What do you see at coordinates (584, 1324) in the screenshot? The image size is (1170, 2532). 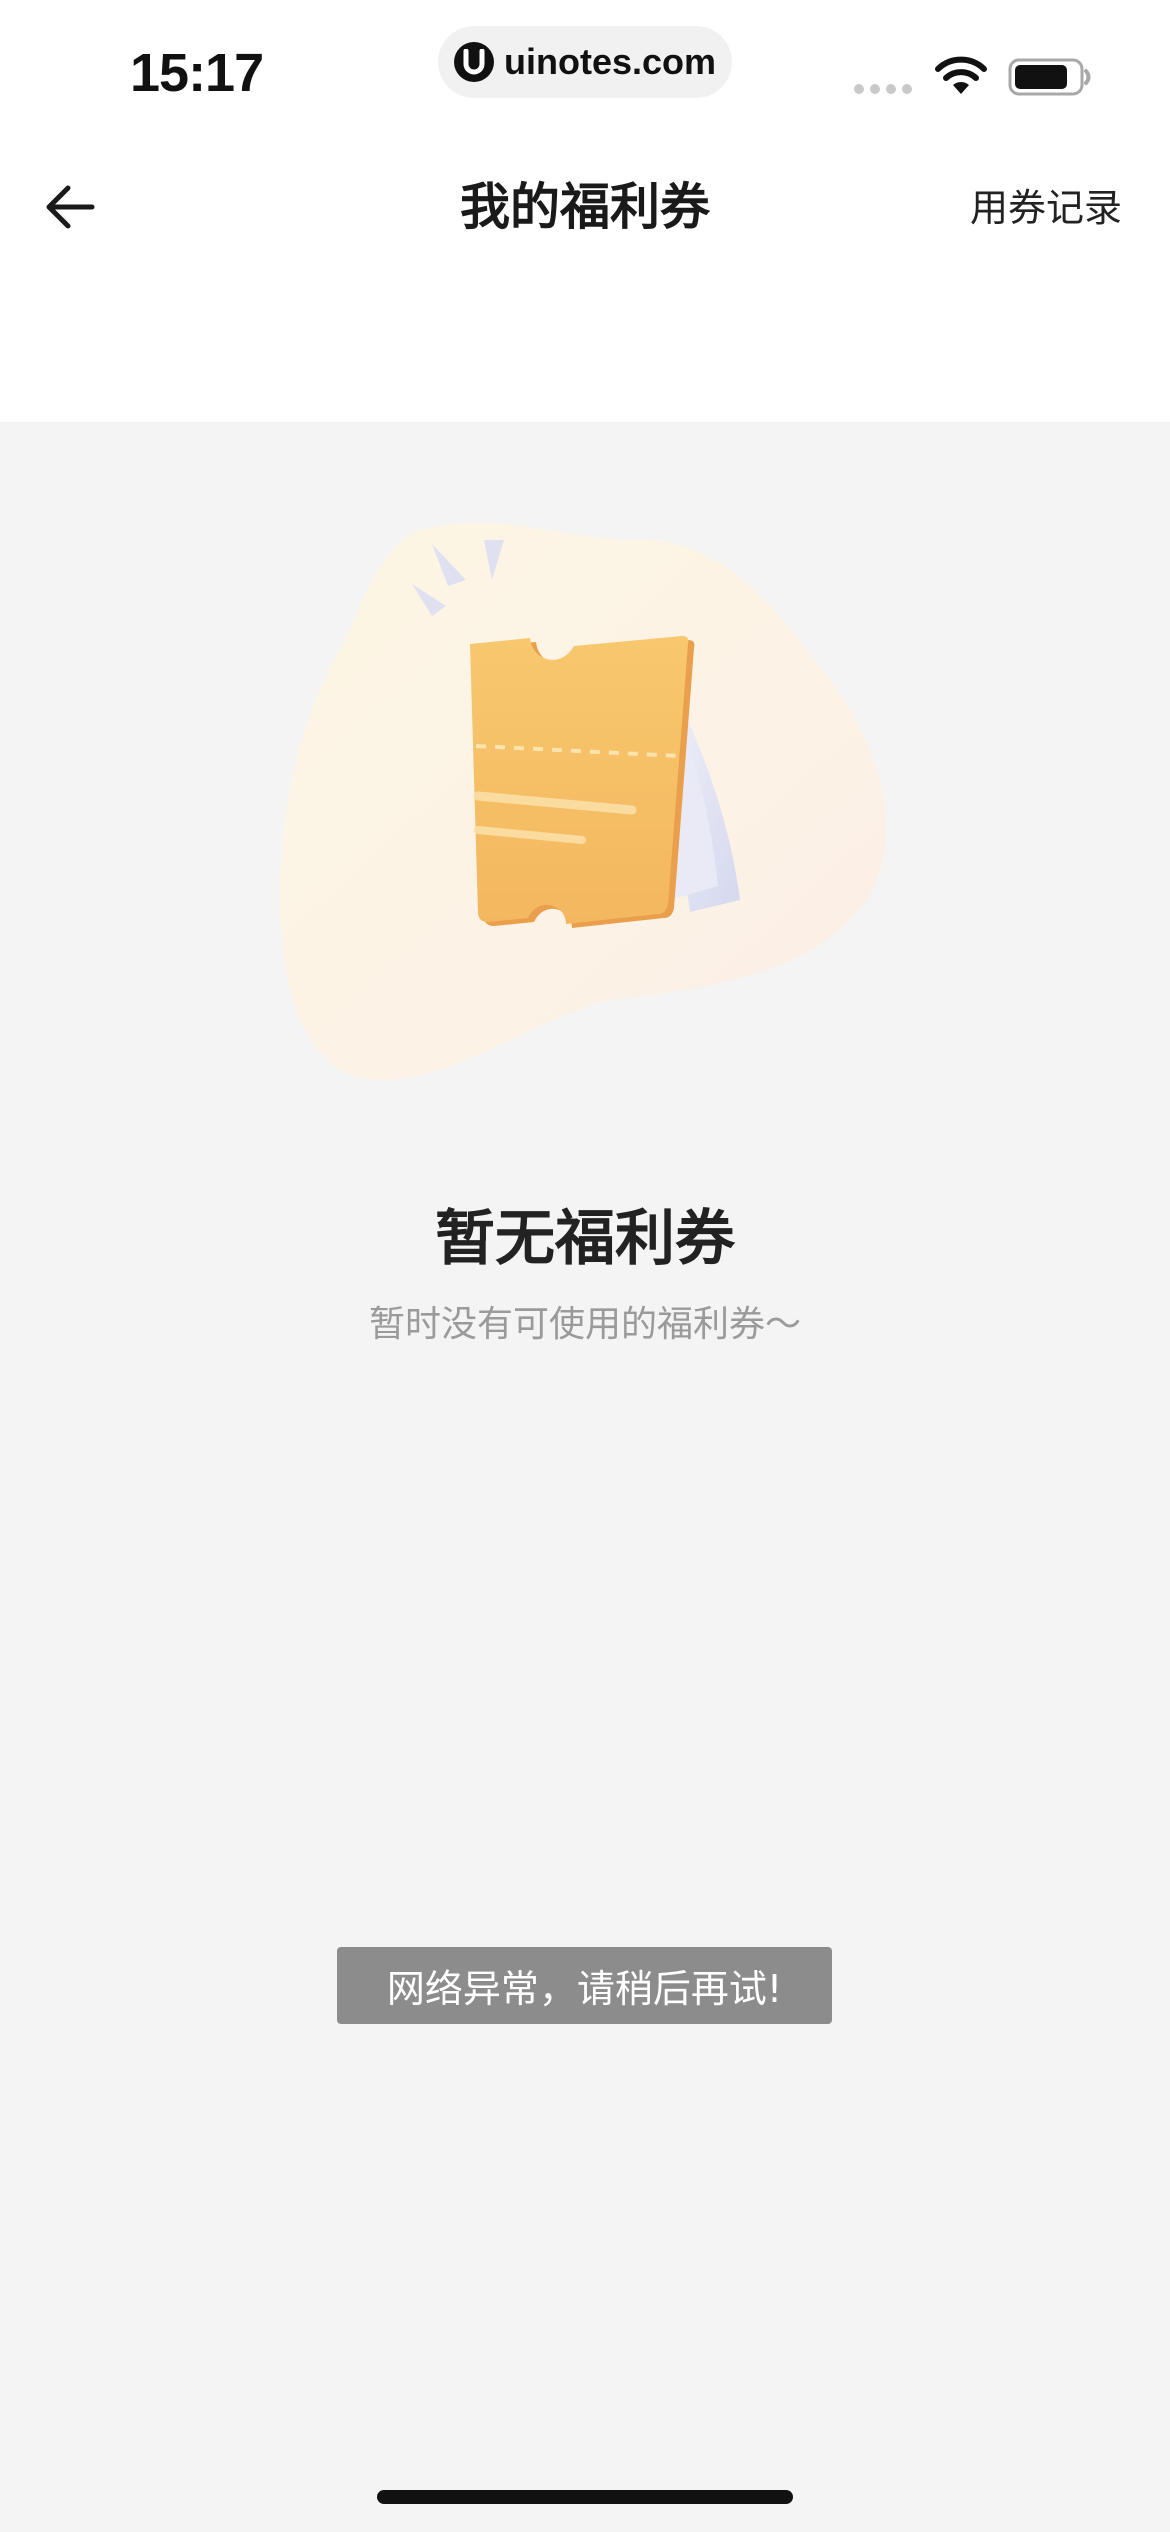 I see `empty-state-subtitle: 暂时没有可使用的福利券～` at bounding box center [584, 1324].